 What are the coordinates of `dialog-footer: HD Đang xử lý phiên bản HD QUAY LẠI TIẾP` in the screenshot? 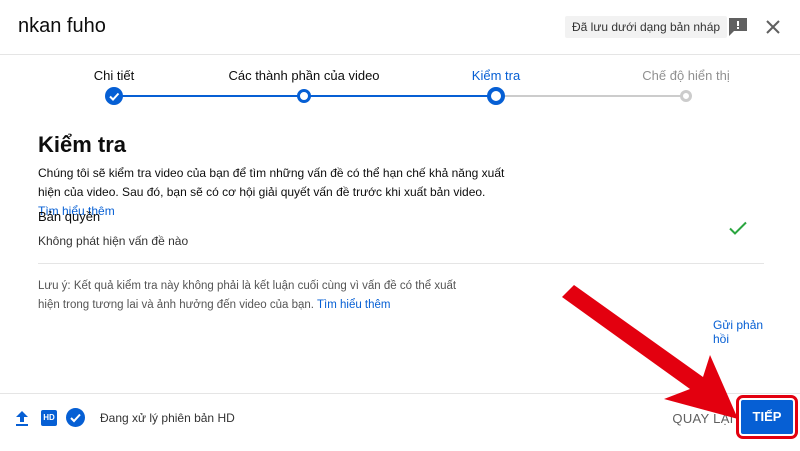 It's located at (400, 422).